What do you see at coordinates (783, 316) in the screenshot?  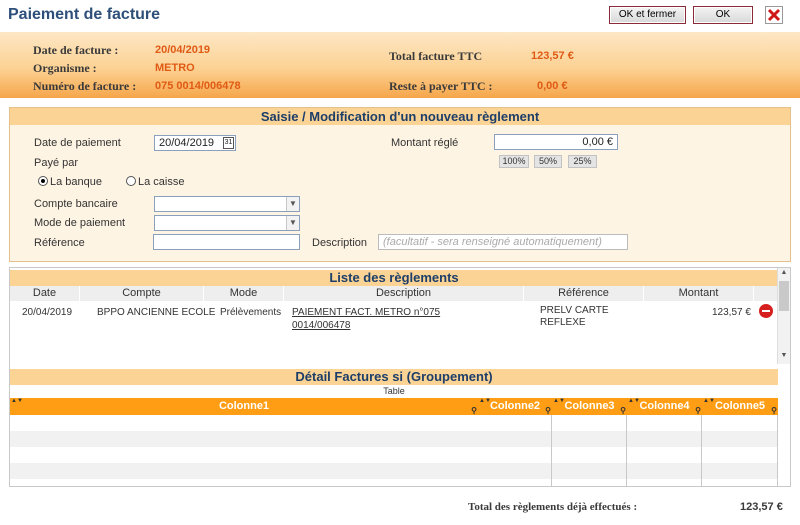 I see `reglements-scrollbar: ▲ ▼` at bounding box center [783, 316].